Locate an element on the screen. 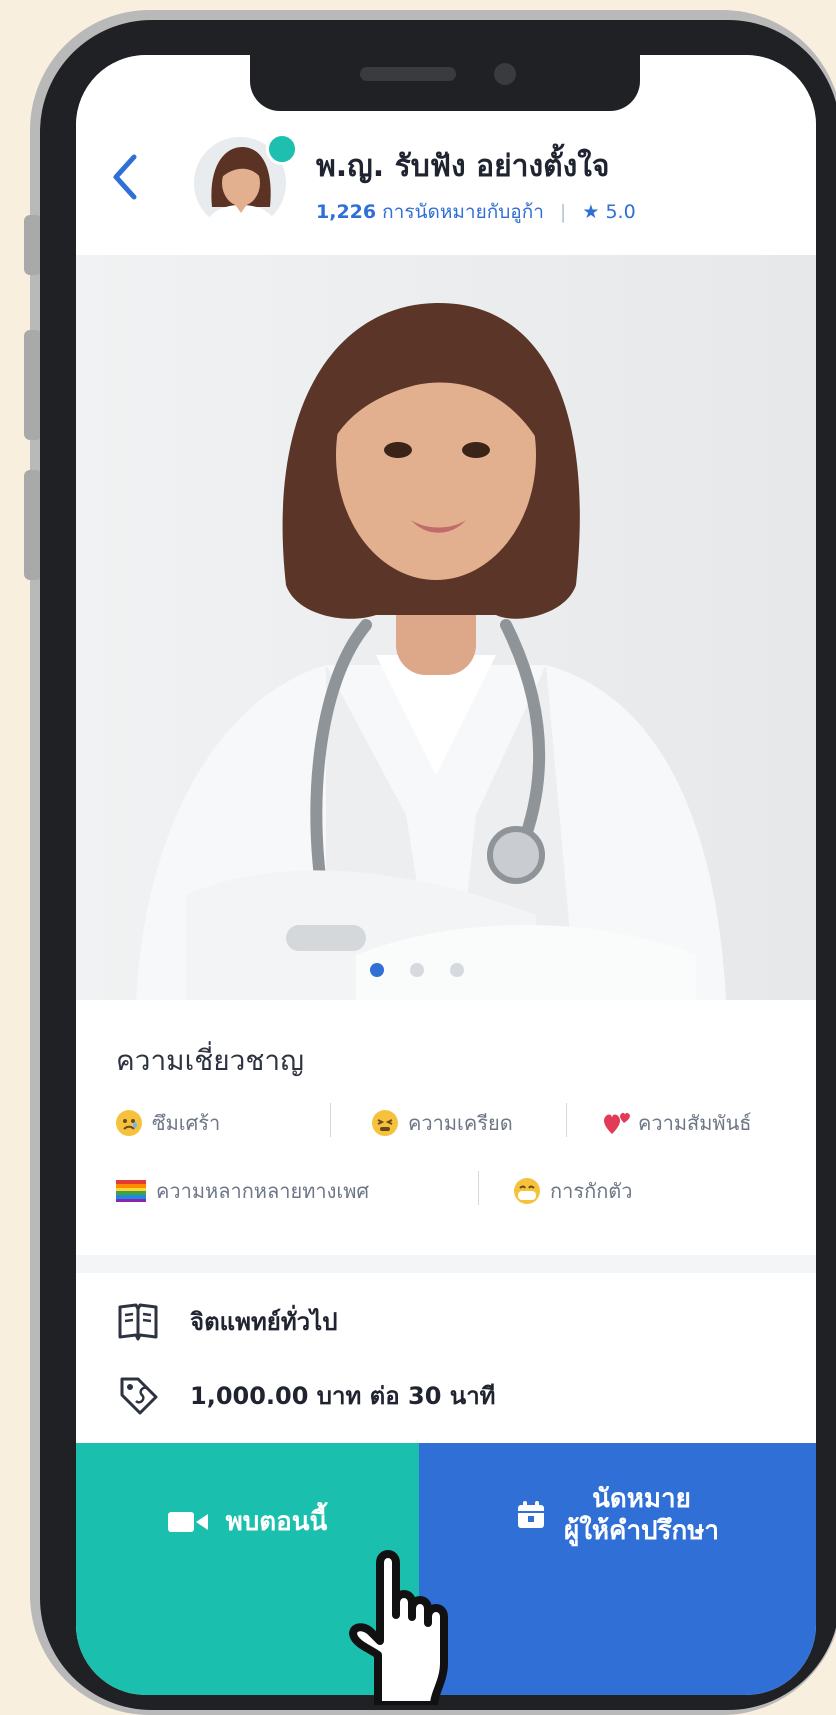 The width and height of the screenshot is (836, 1715). pointer-hand-icon is located at coordinates (398, 1627).